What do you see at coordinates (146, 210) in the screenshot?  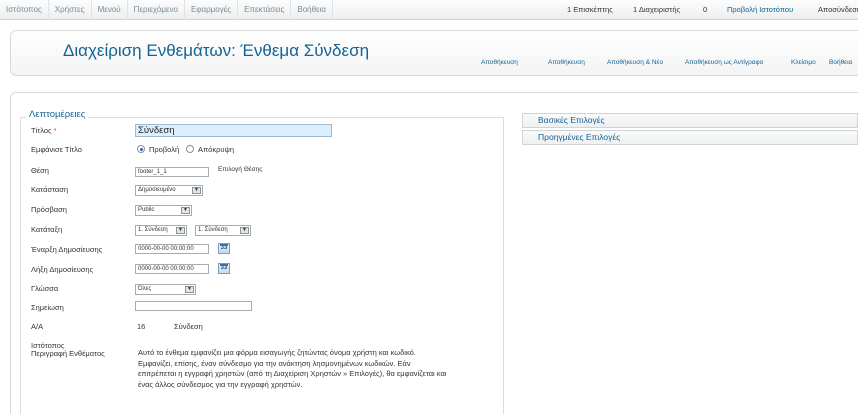 I see `access-value: Public` at bounding box center [146, 210].